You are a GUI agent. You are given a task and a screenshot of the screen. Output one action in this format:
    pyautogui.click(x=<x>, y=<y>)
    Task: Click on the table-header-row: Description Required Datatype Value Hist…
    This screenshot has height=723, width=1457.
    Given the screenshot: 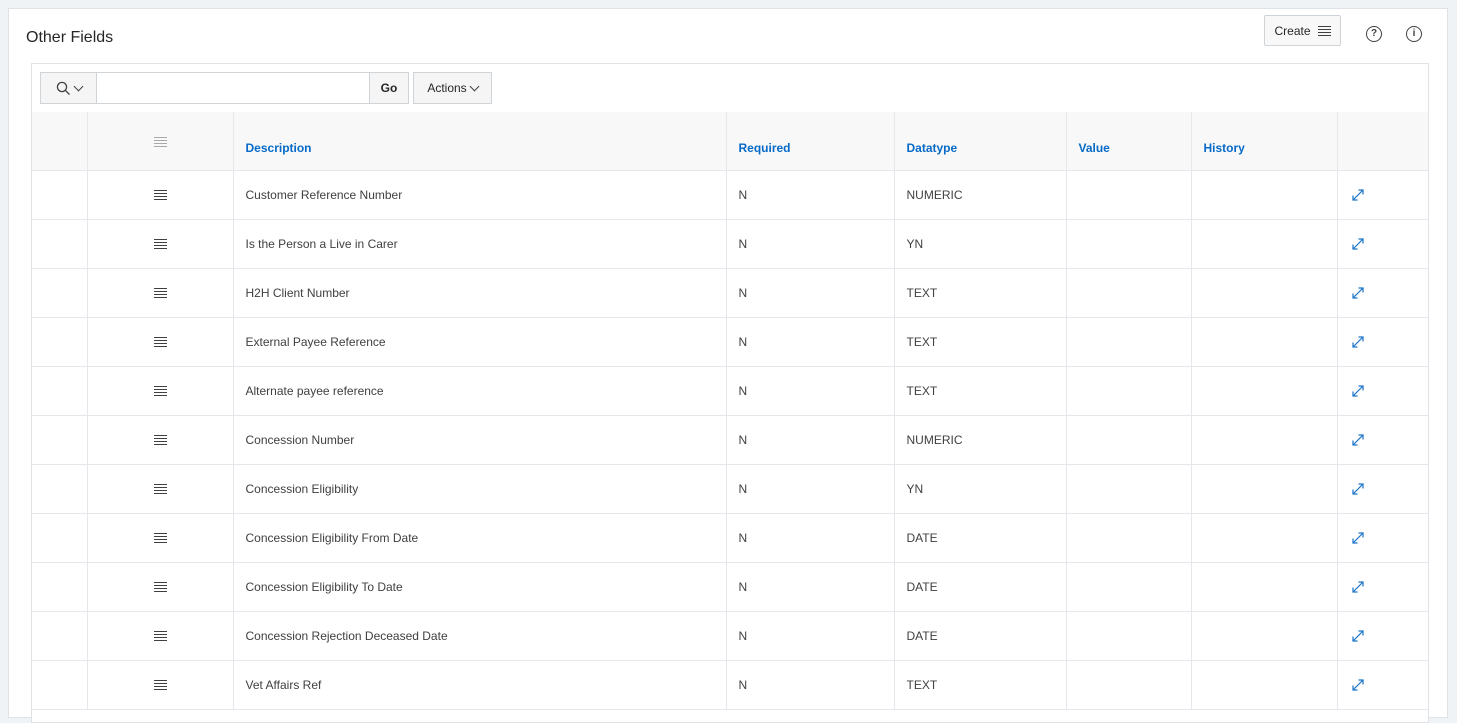 What is the action you would take?
    pyautogui.click(x=730, y=141)
    